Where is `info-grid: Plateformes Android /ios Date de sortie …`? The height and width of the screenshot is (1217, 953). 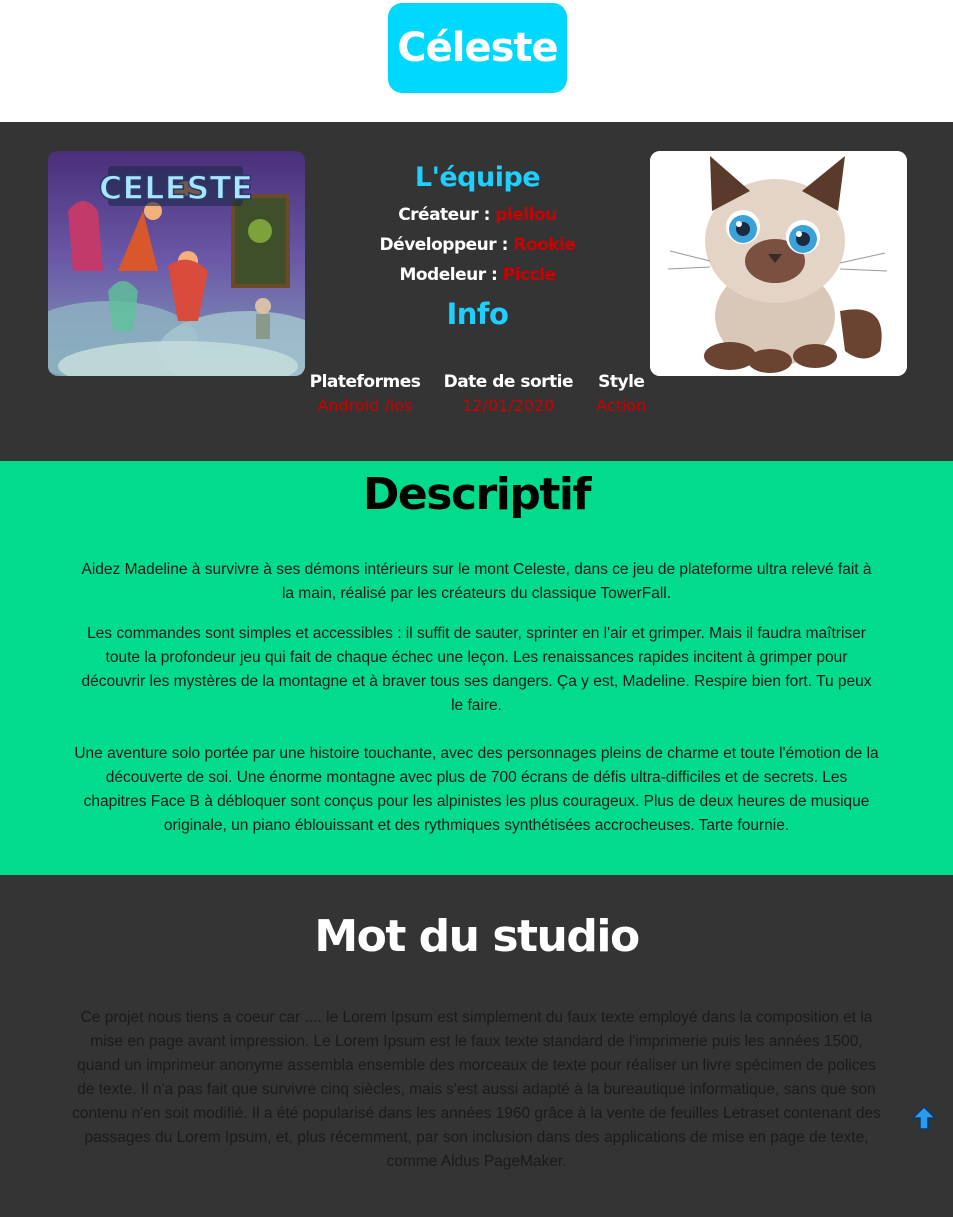 info-grid: Plateformes Android /ios Date de sortie … is located at coordinates (478, 393).